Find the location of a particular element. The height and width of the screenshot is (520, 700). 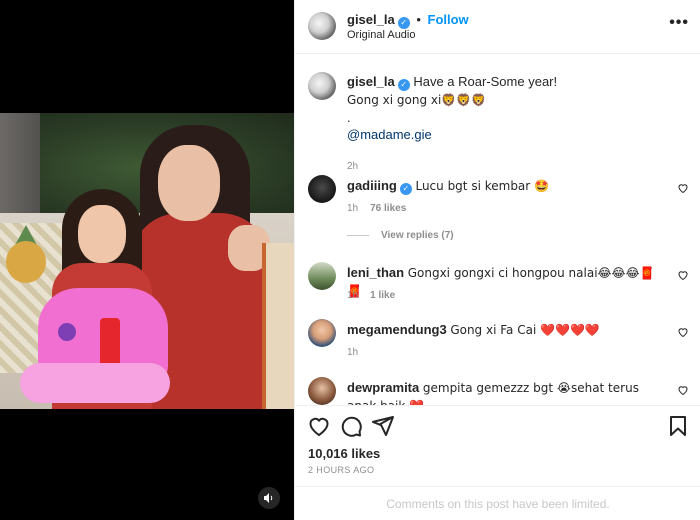

comment-meta: 1h 1 like is located at coordinates (371, 295).